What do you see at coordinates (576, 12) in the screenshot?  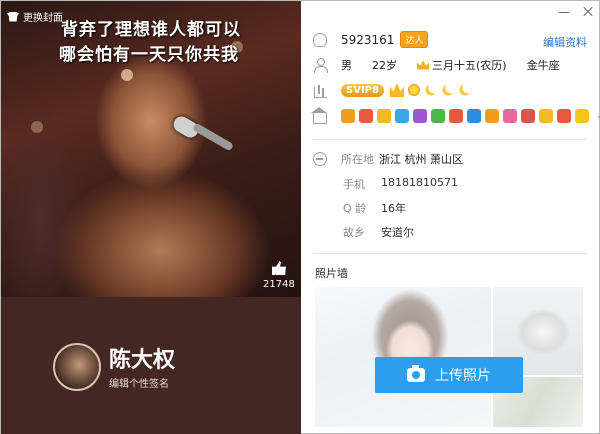 I see `window-controls` at bounding box center [576, 12].